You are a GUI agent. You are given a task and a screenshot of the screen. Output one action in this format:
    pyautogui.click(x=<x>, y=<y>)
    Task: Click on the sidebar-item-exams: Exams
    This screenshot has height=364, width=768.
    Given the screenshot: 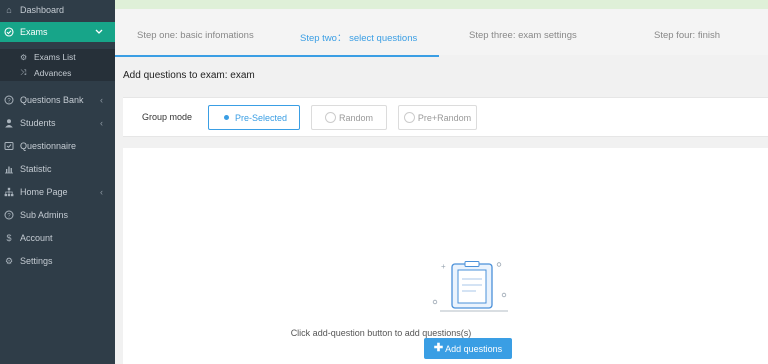 What is the action you would take?
    pyautogui.click(x=57, y=32)
    